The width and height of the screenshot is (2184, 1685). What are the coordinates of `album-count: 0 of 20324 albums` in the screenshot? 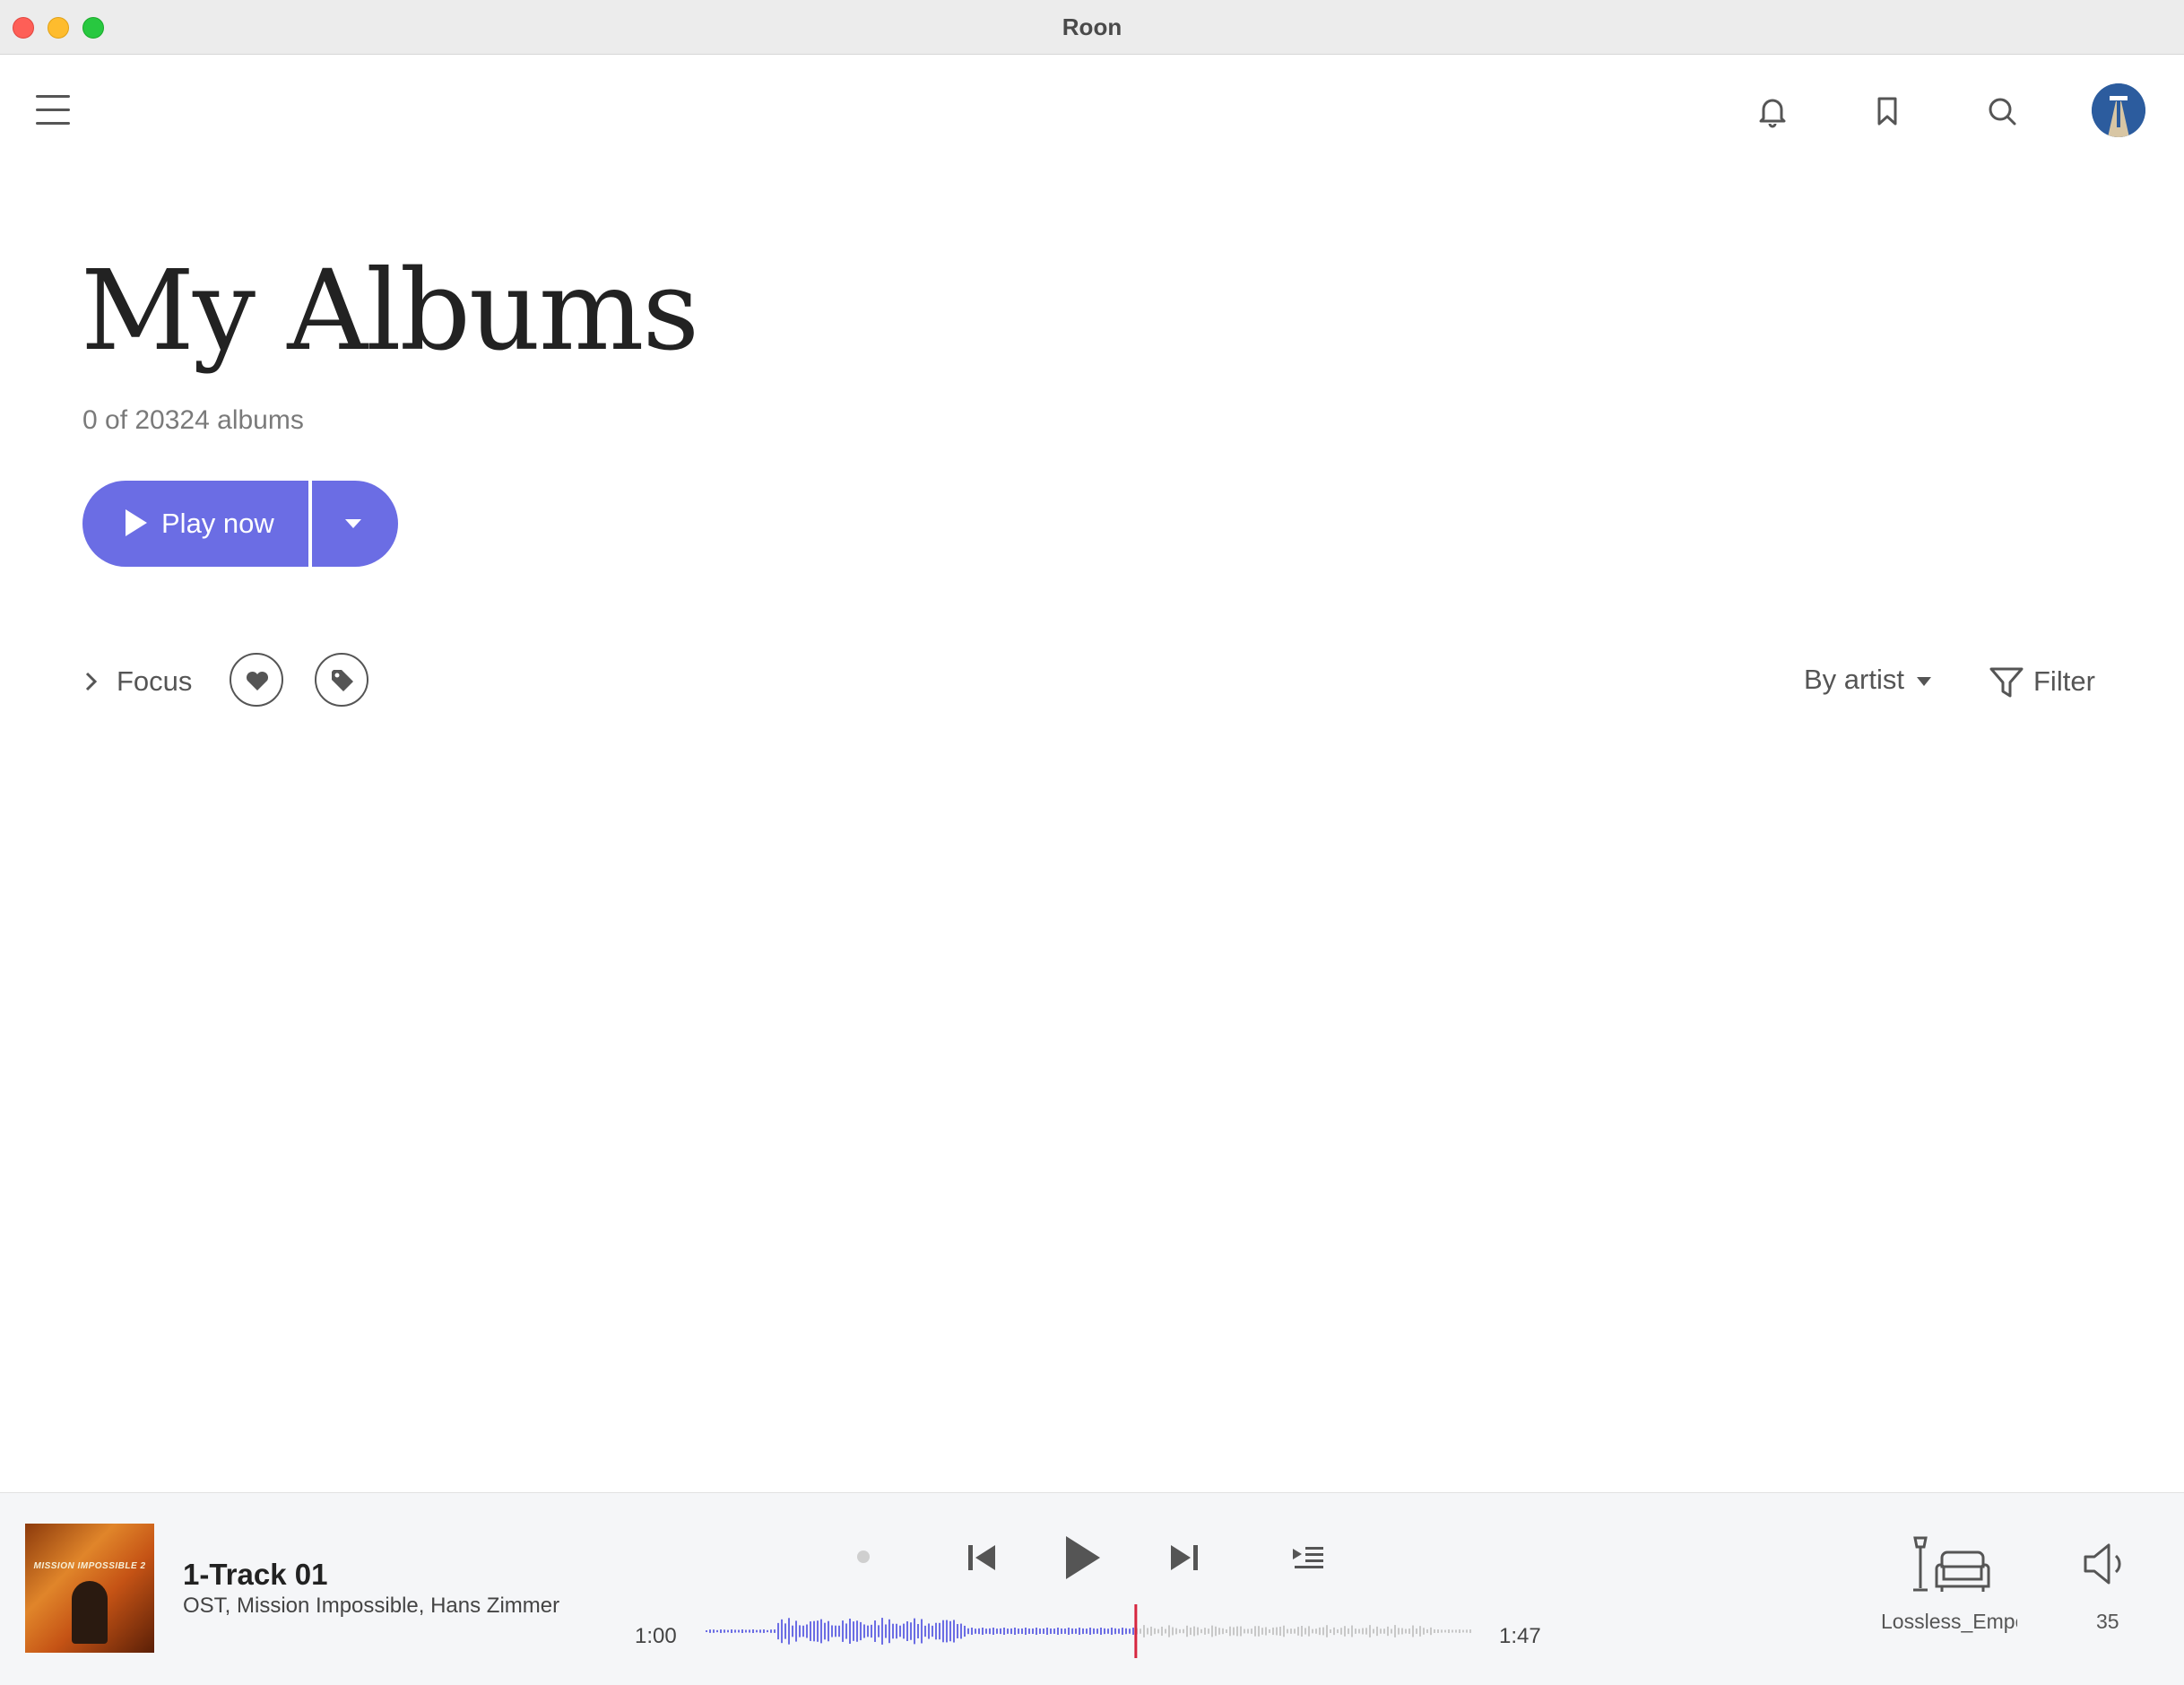 It's located at (193, 420).